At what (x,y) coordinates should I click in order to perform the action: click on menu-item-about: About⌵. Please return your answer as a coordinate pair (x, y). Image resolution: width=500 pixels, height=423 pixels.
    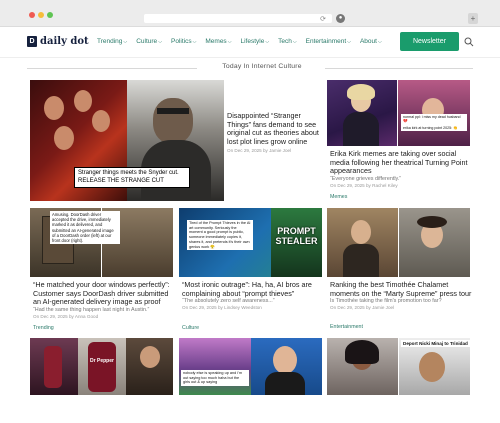
    Looking at the image, I should click on (371, 41).